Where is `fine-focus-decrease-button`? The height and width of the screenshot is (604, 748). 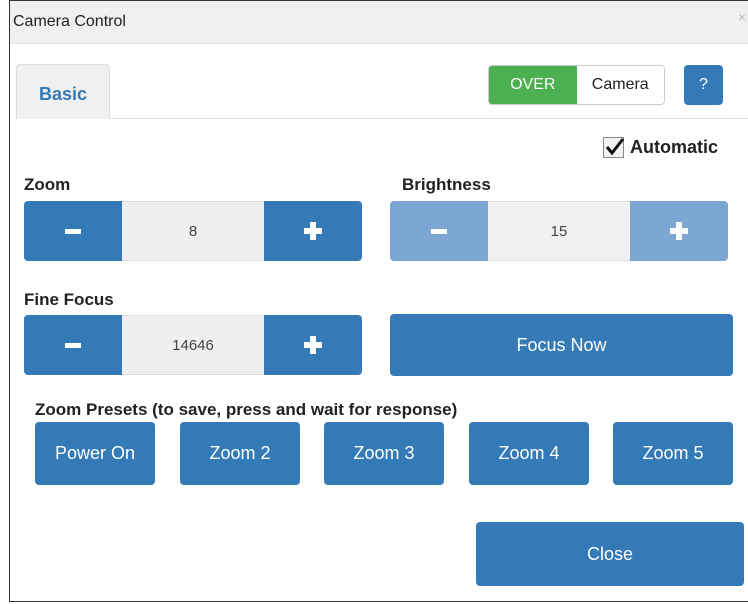 fine-focus-decrease-button is located at coordinates (73, 345).